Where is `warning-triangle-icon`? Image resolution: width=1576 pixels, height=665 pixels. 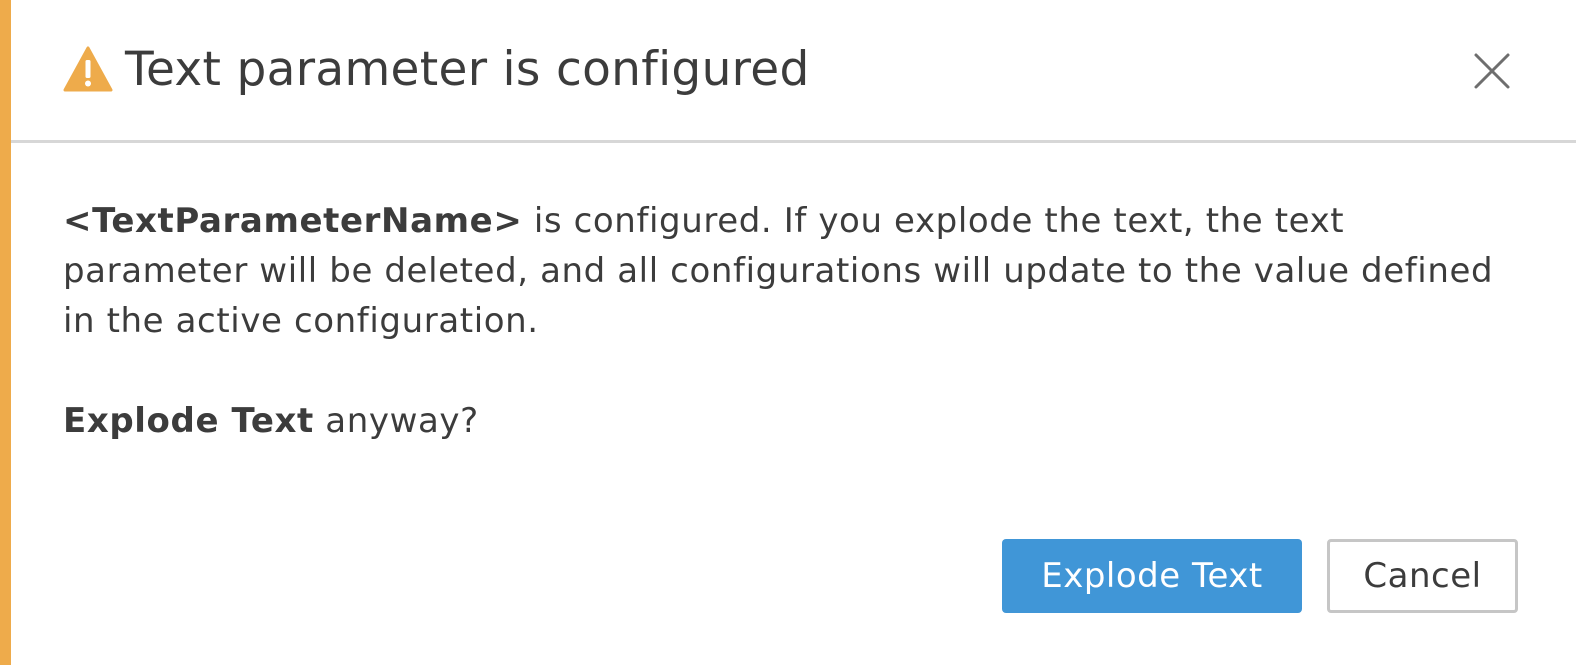
warning-triangle-icon is located at coordinates (88, 69).